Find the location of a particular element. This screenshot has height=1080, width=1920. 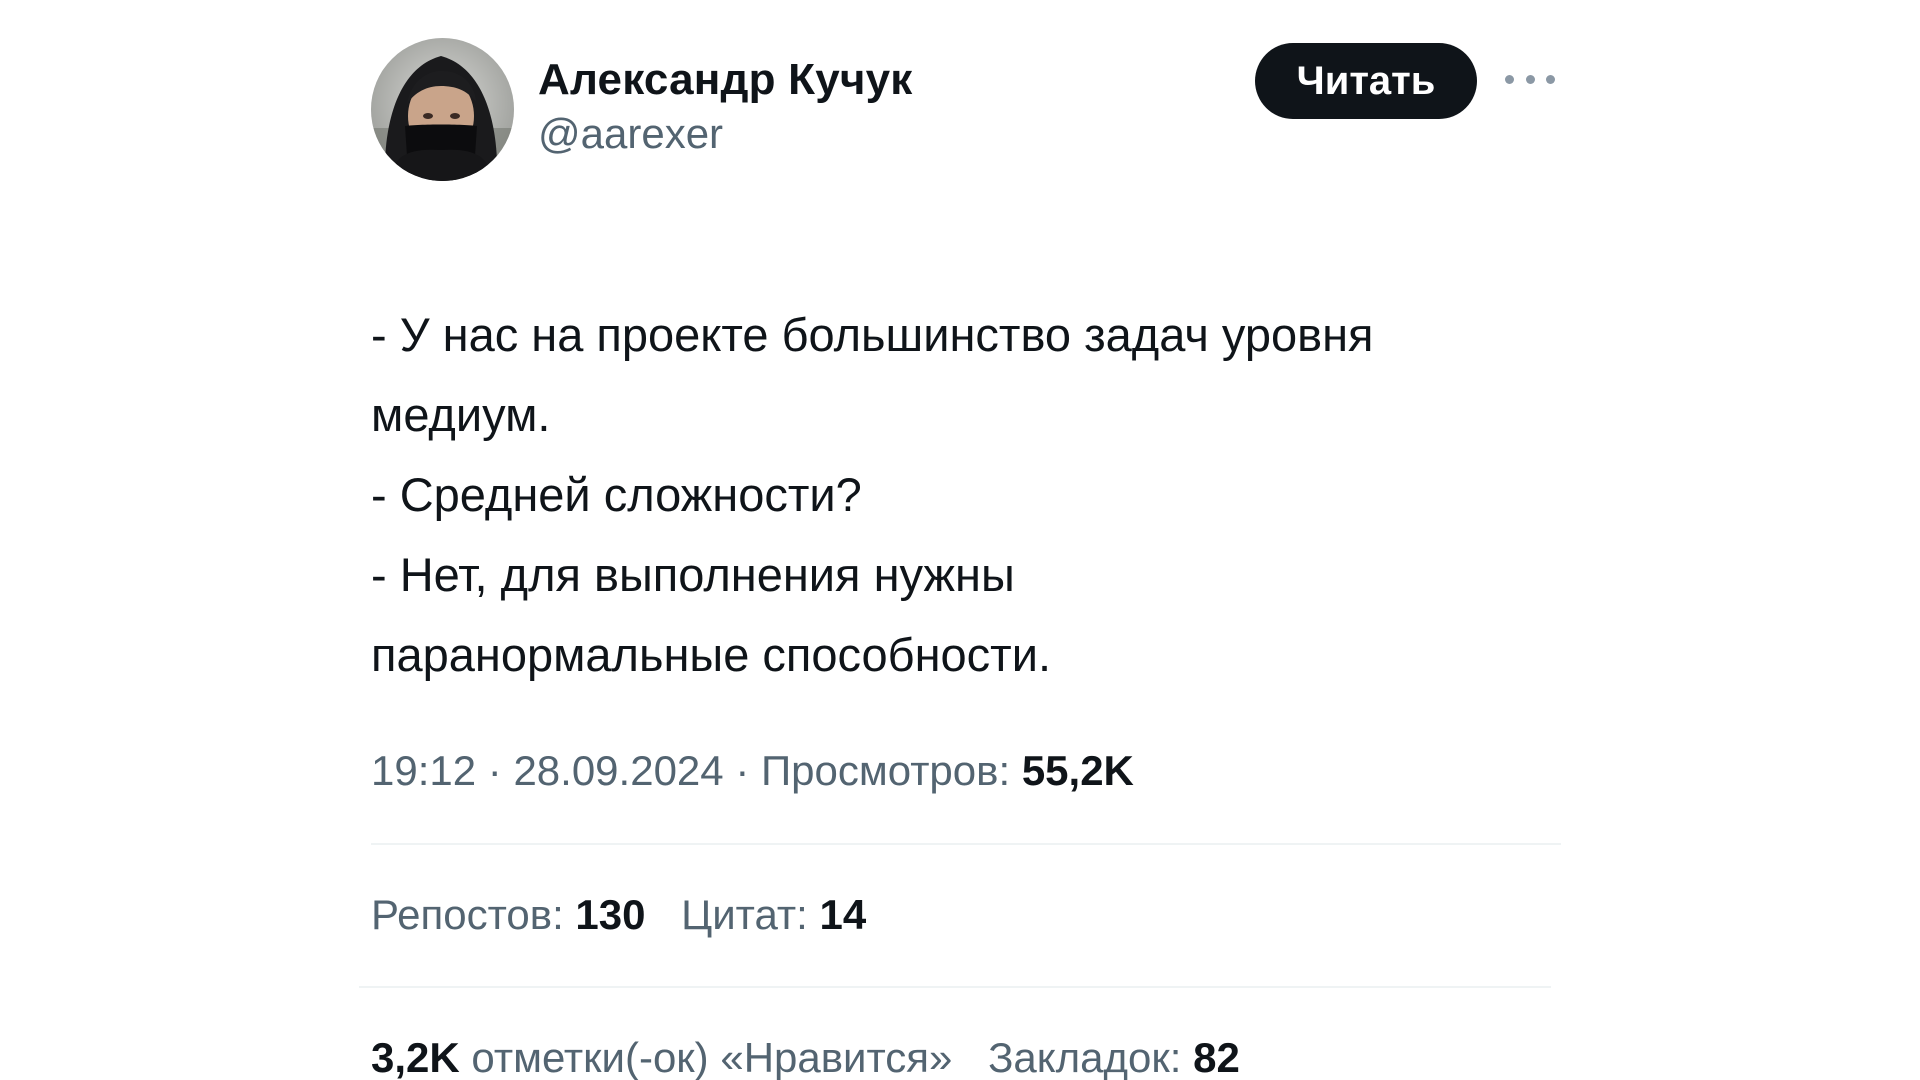

avatar is located at coordinates (442, 109).